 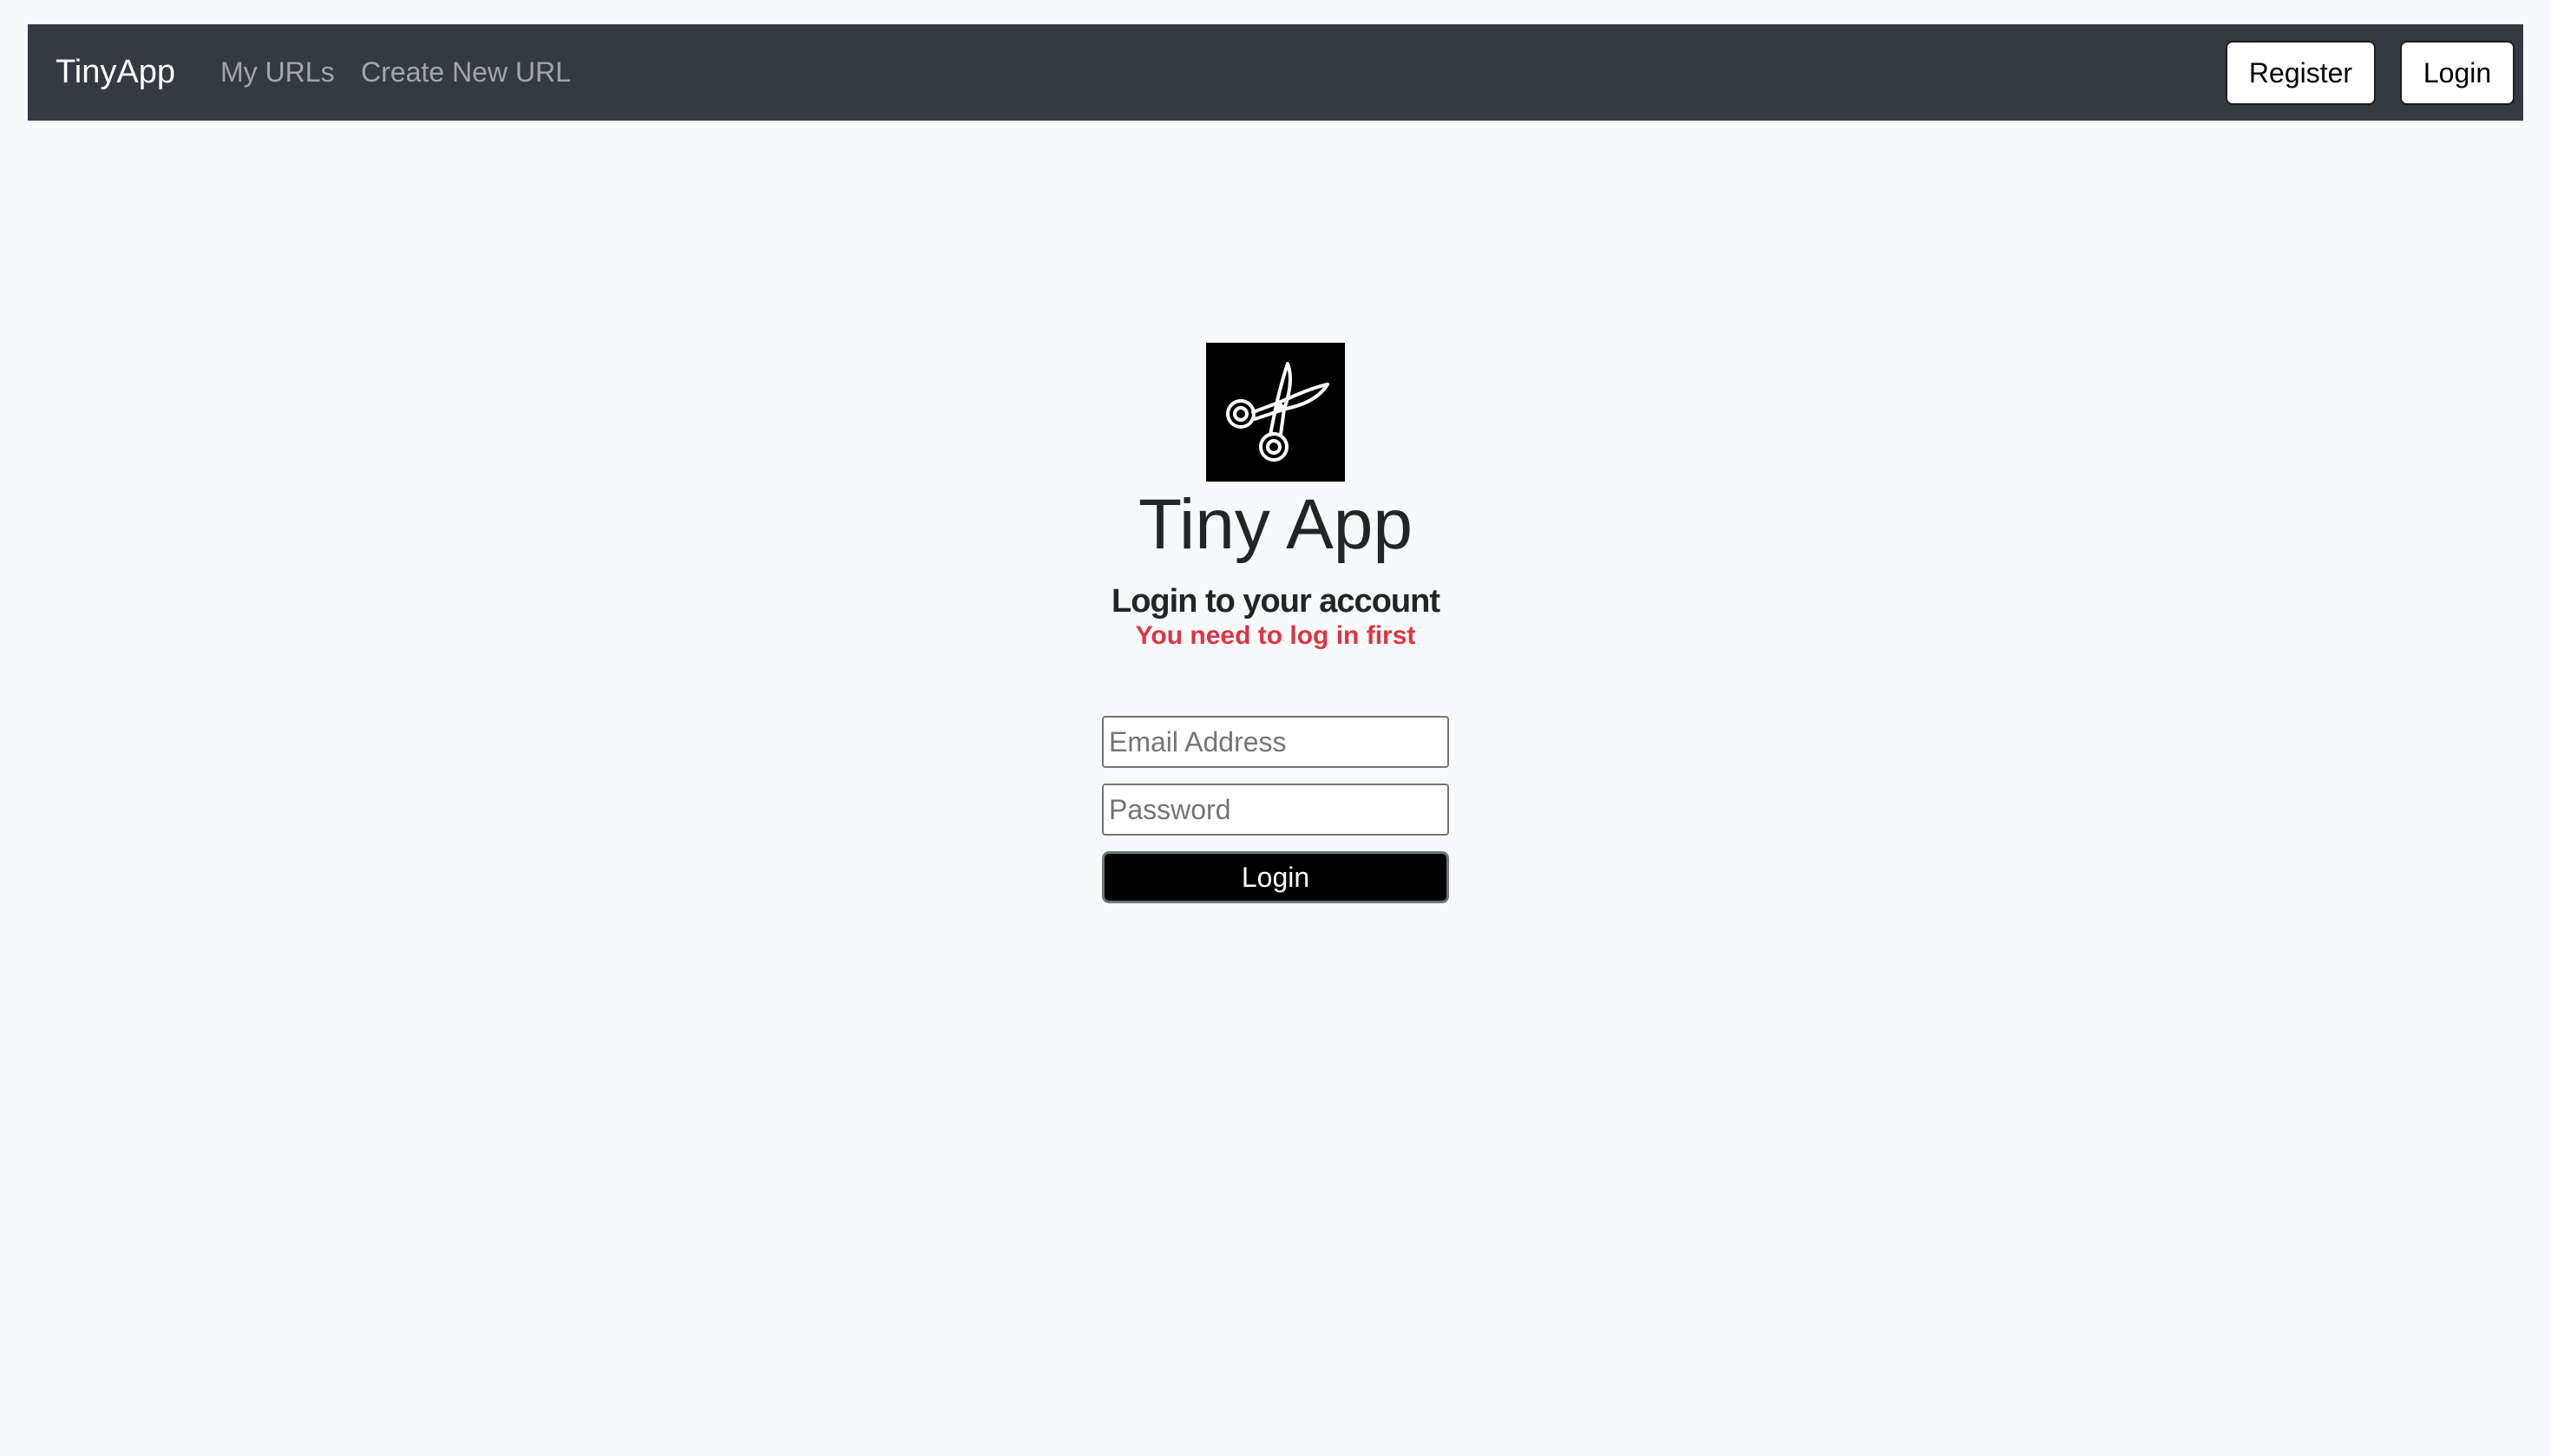 I want to click on app-logo, so click(x=1275, y=412).